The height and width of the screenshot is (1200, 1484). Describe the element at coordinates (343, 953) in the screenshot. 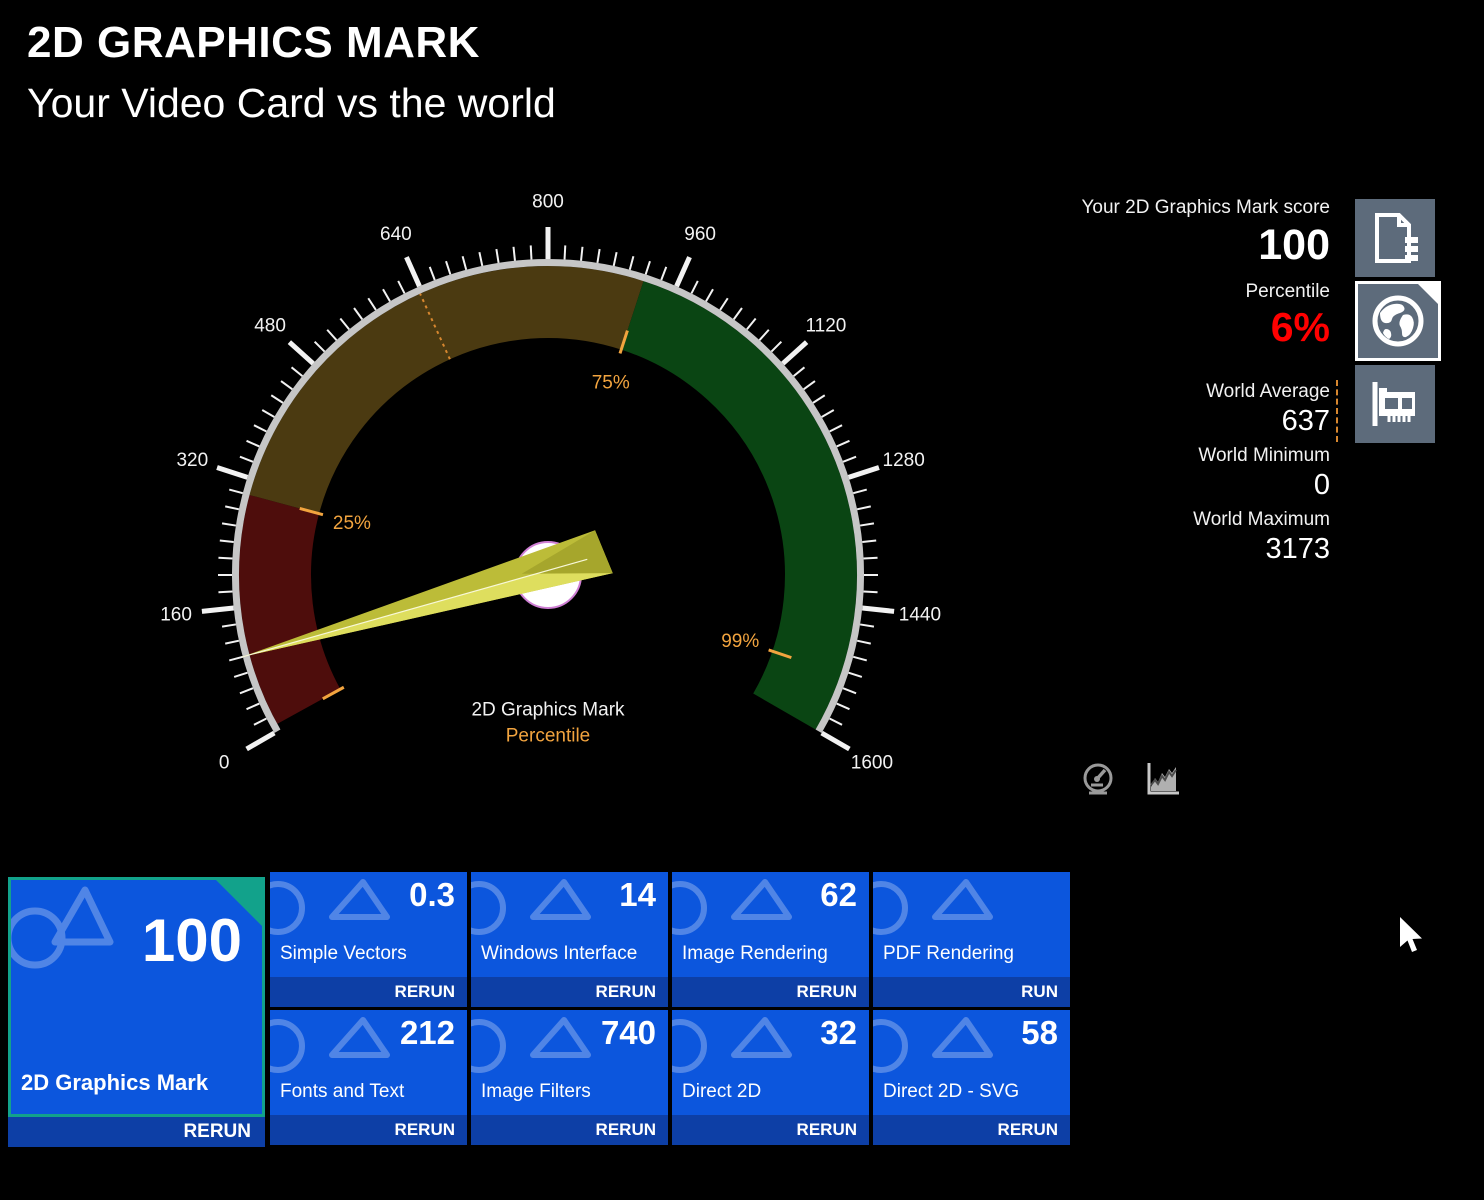

I see `tile-label: Simple Vectors` at that location.